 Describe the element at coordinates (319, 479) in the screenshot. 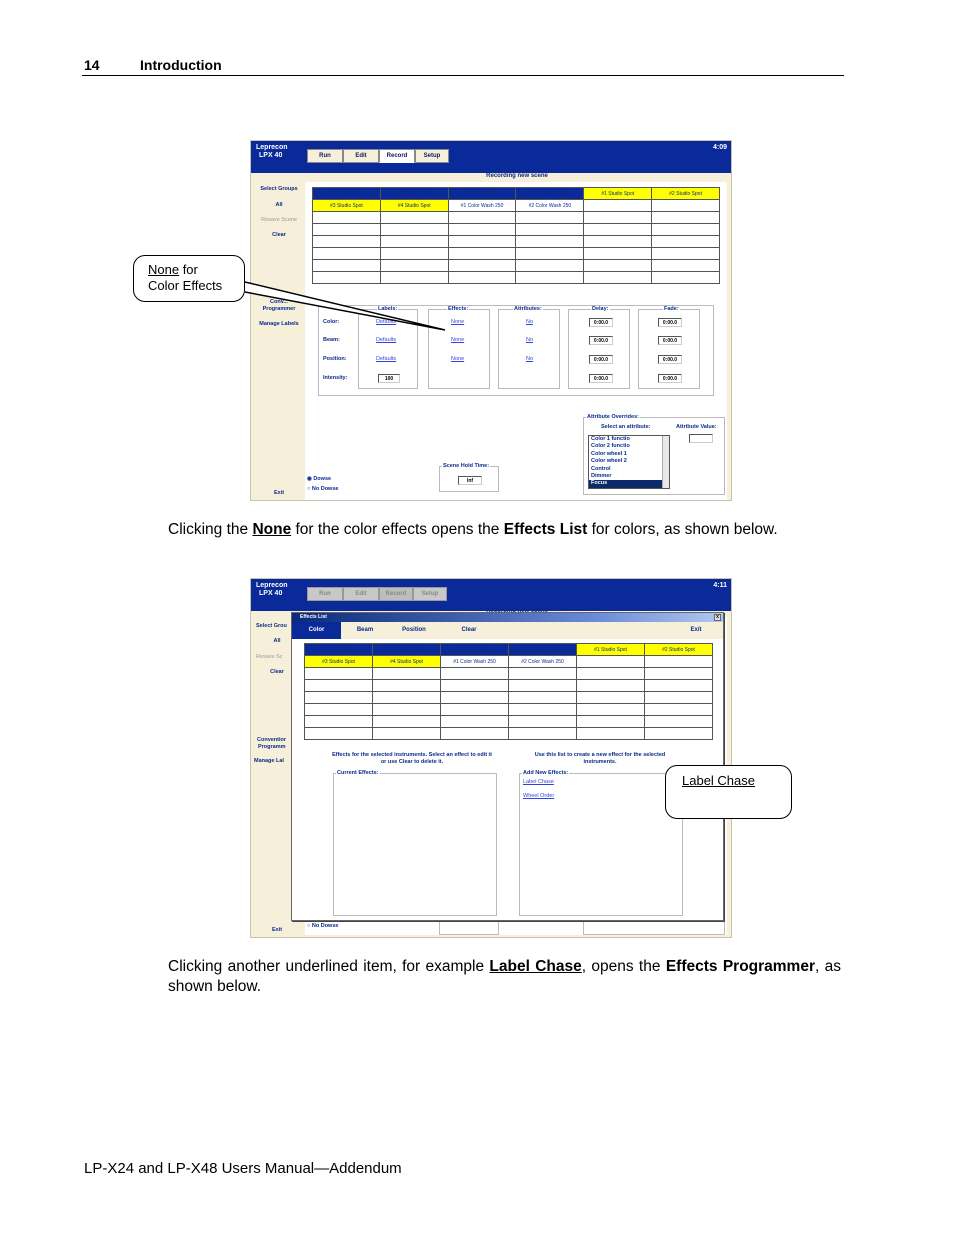

I see `dowse-radio: ◉ Dowse` at that location.